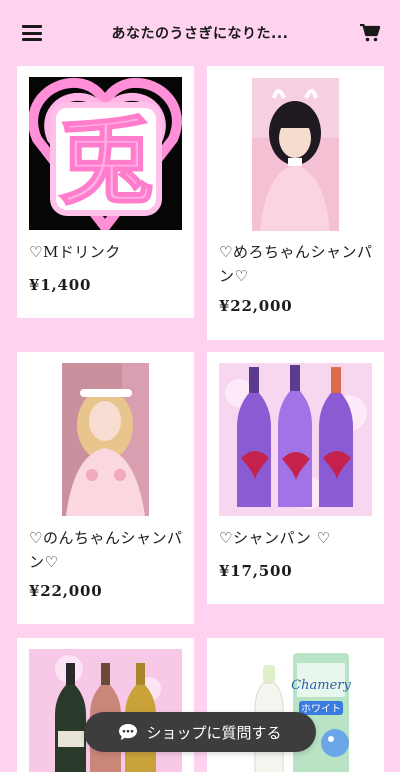 The width and height of the screenshot is (400, 772). I want to click on product-card-m-drink: 兎 ♡Mドリンク ¥1,400, so click(105, 192).